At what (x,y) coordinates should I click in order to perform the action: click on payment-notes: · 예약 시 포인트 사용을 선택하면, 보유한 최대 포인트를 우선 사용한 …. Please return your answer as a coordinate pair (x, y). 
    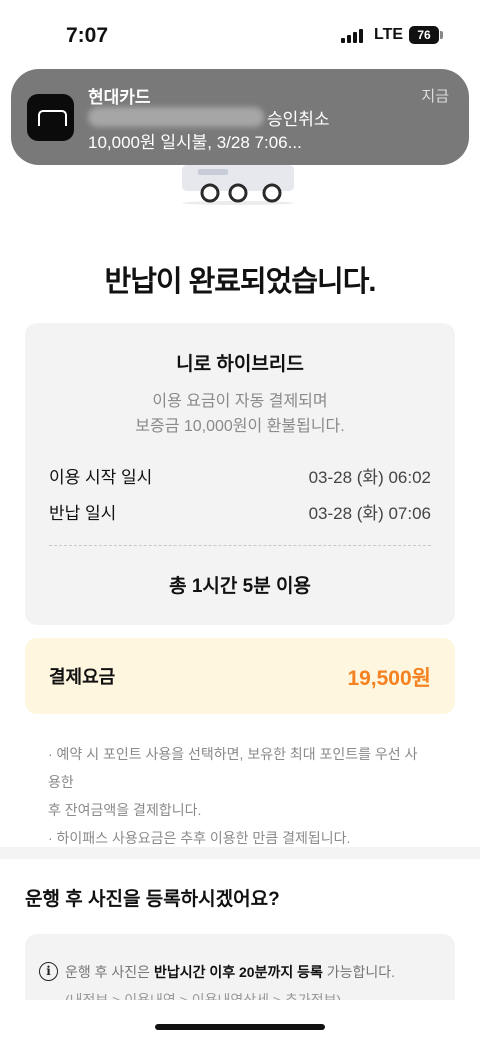
    Looking at the image, I should click on (233, 796).